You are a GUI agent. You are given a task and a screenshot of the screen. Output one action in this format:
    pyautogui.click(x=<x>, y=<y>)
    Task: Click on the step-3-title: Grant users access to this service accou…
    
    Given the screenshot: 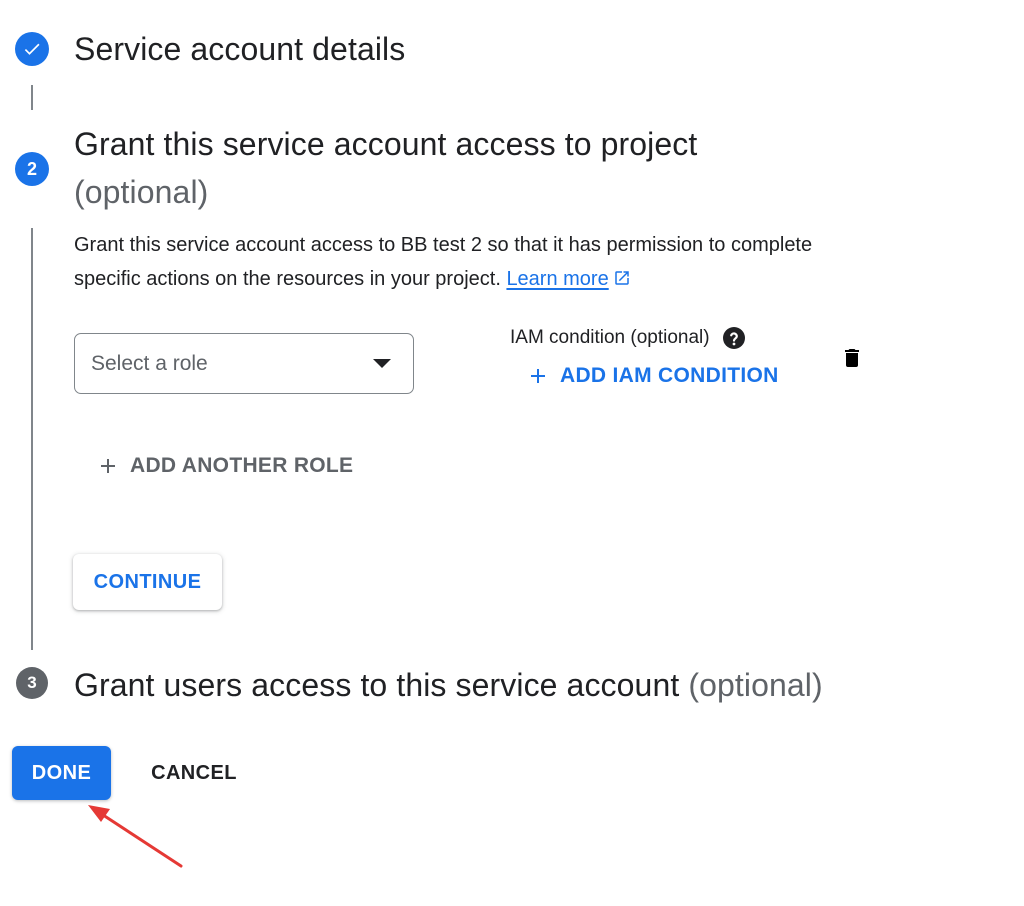 What is the action you would take?
    pyautogui.click(x=448, y=685)
    